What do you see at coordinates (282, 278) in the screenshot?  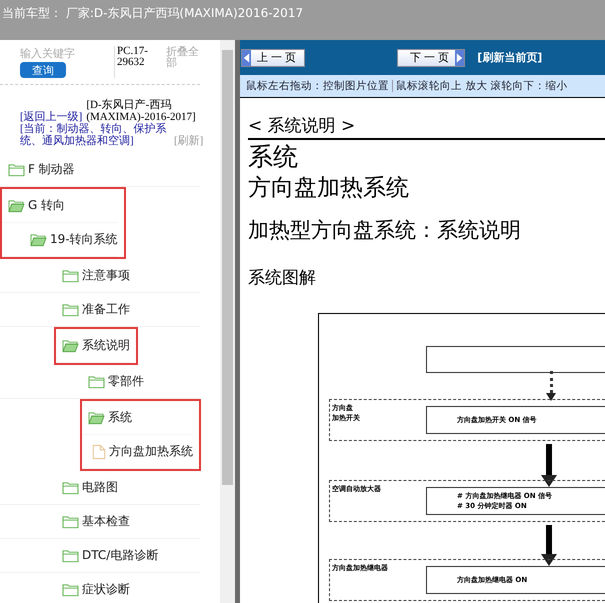 I see `diagram-title: 系统图解` at bounding box center [282, 278].